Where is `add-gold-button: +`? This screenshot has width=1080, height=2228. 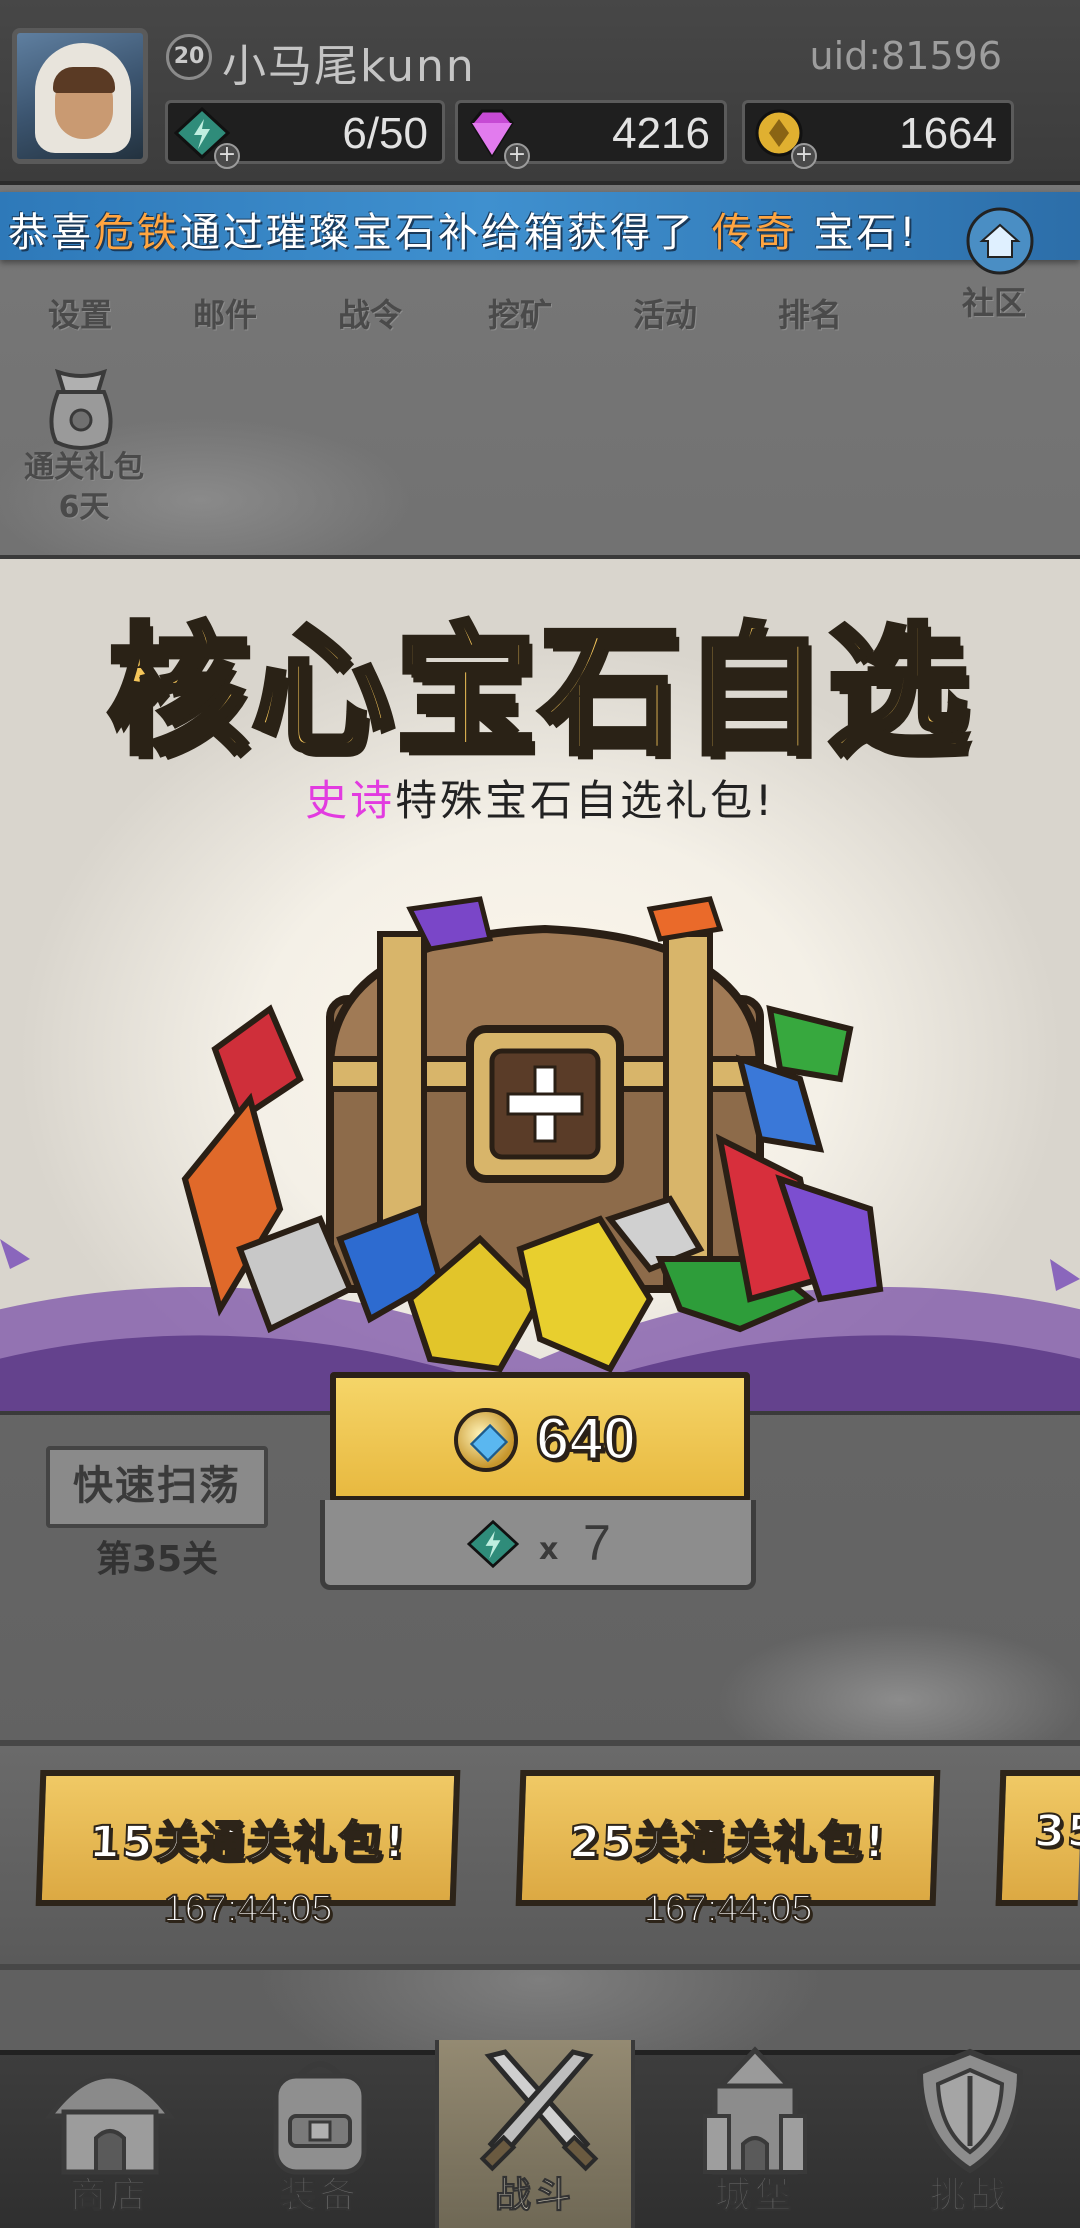
add-gold-button: + is located at coordinates (804, 156).